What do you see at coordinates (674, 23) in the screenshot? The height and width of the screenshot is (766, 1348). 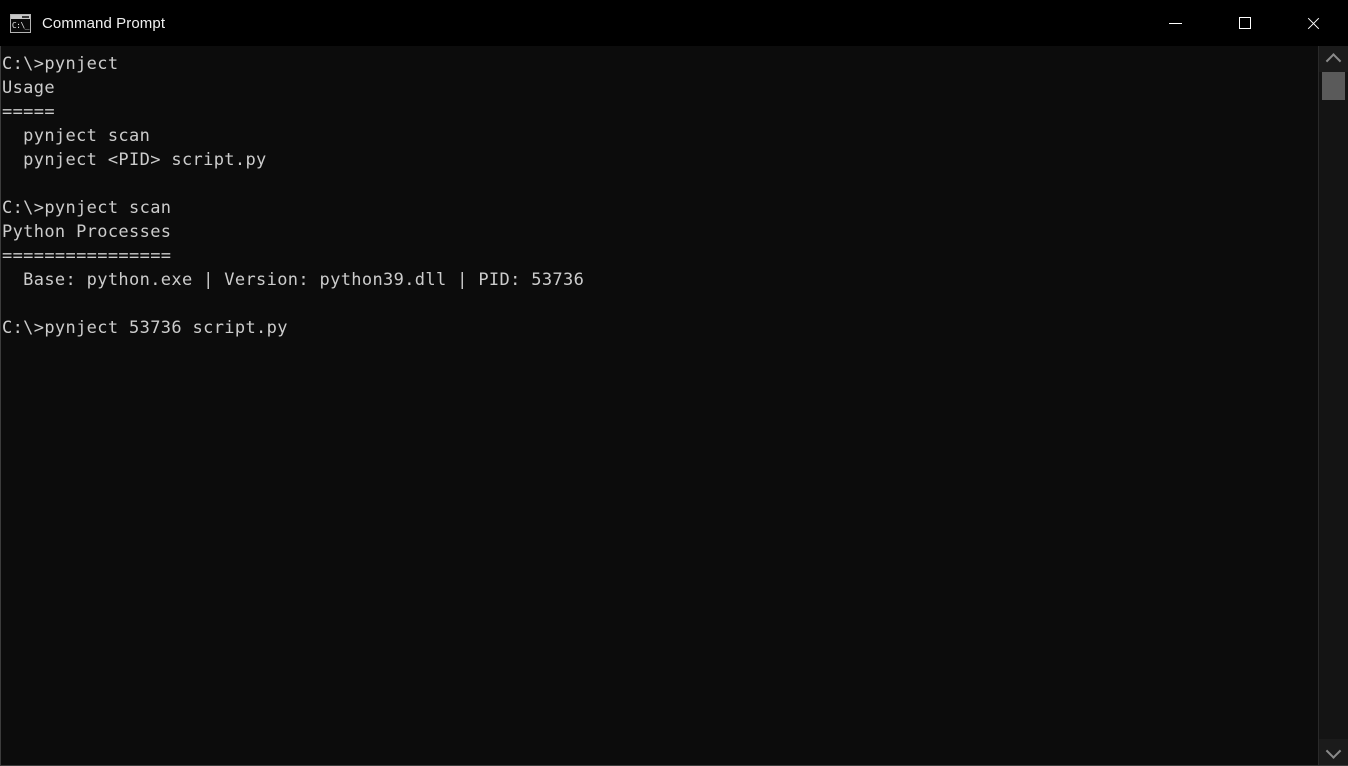 I see `window-titlebar: C:\_ Command Prompt` at bounding box center [674, 23].